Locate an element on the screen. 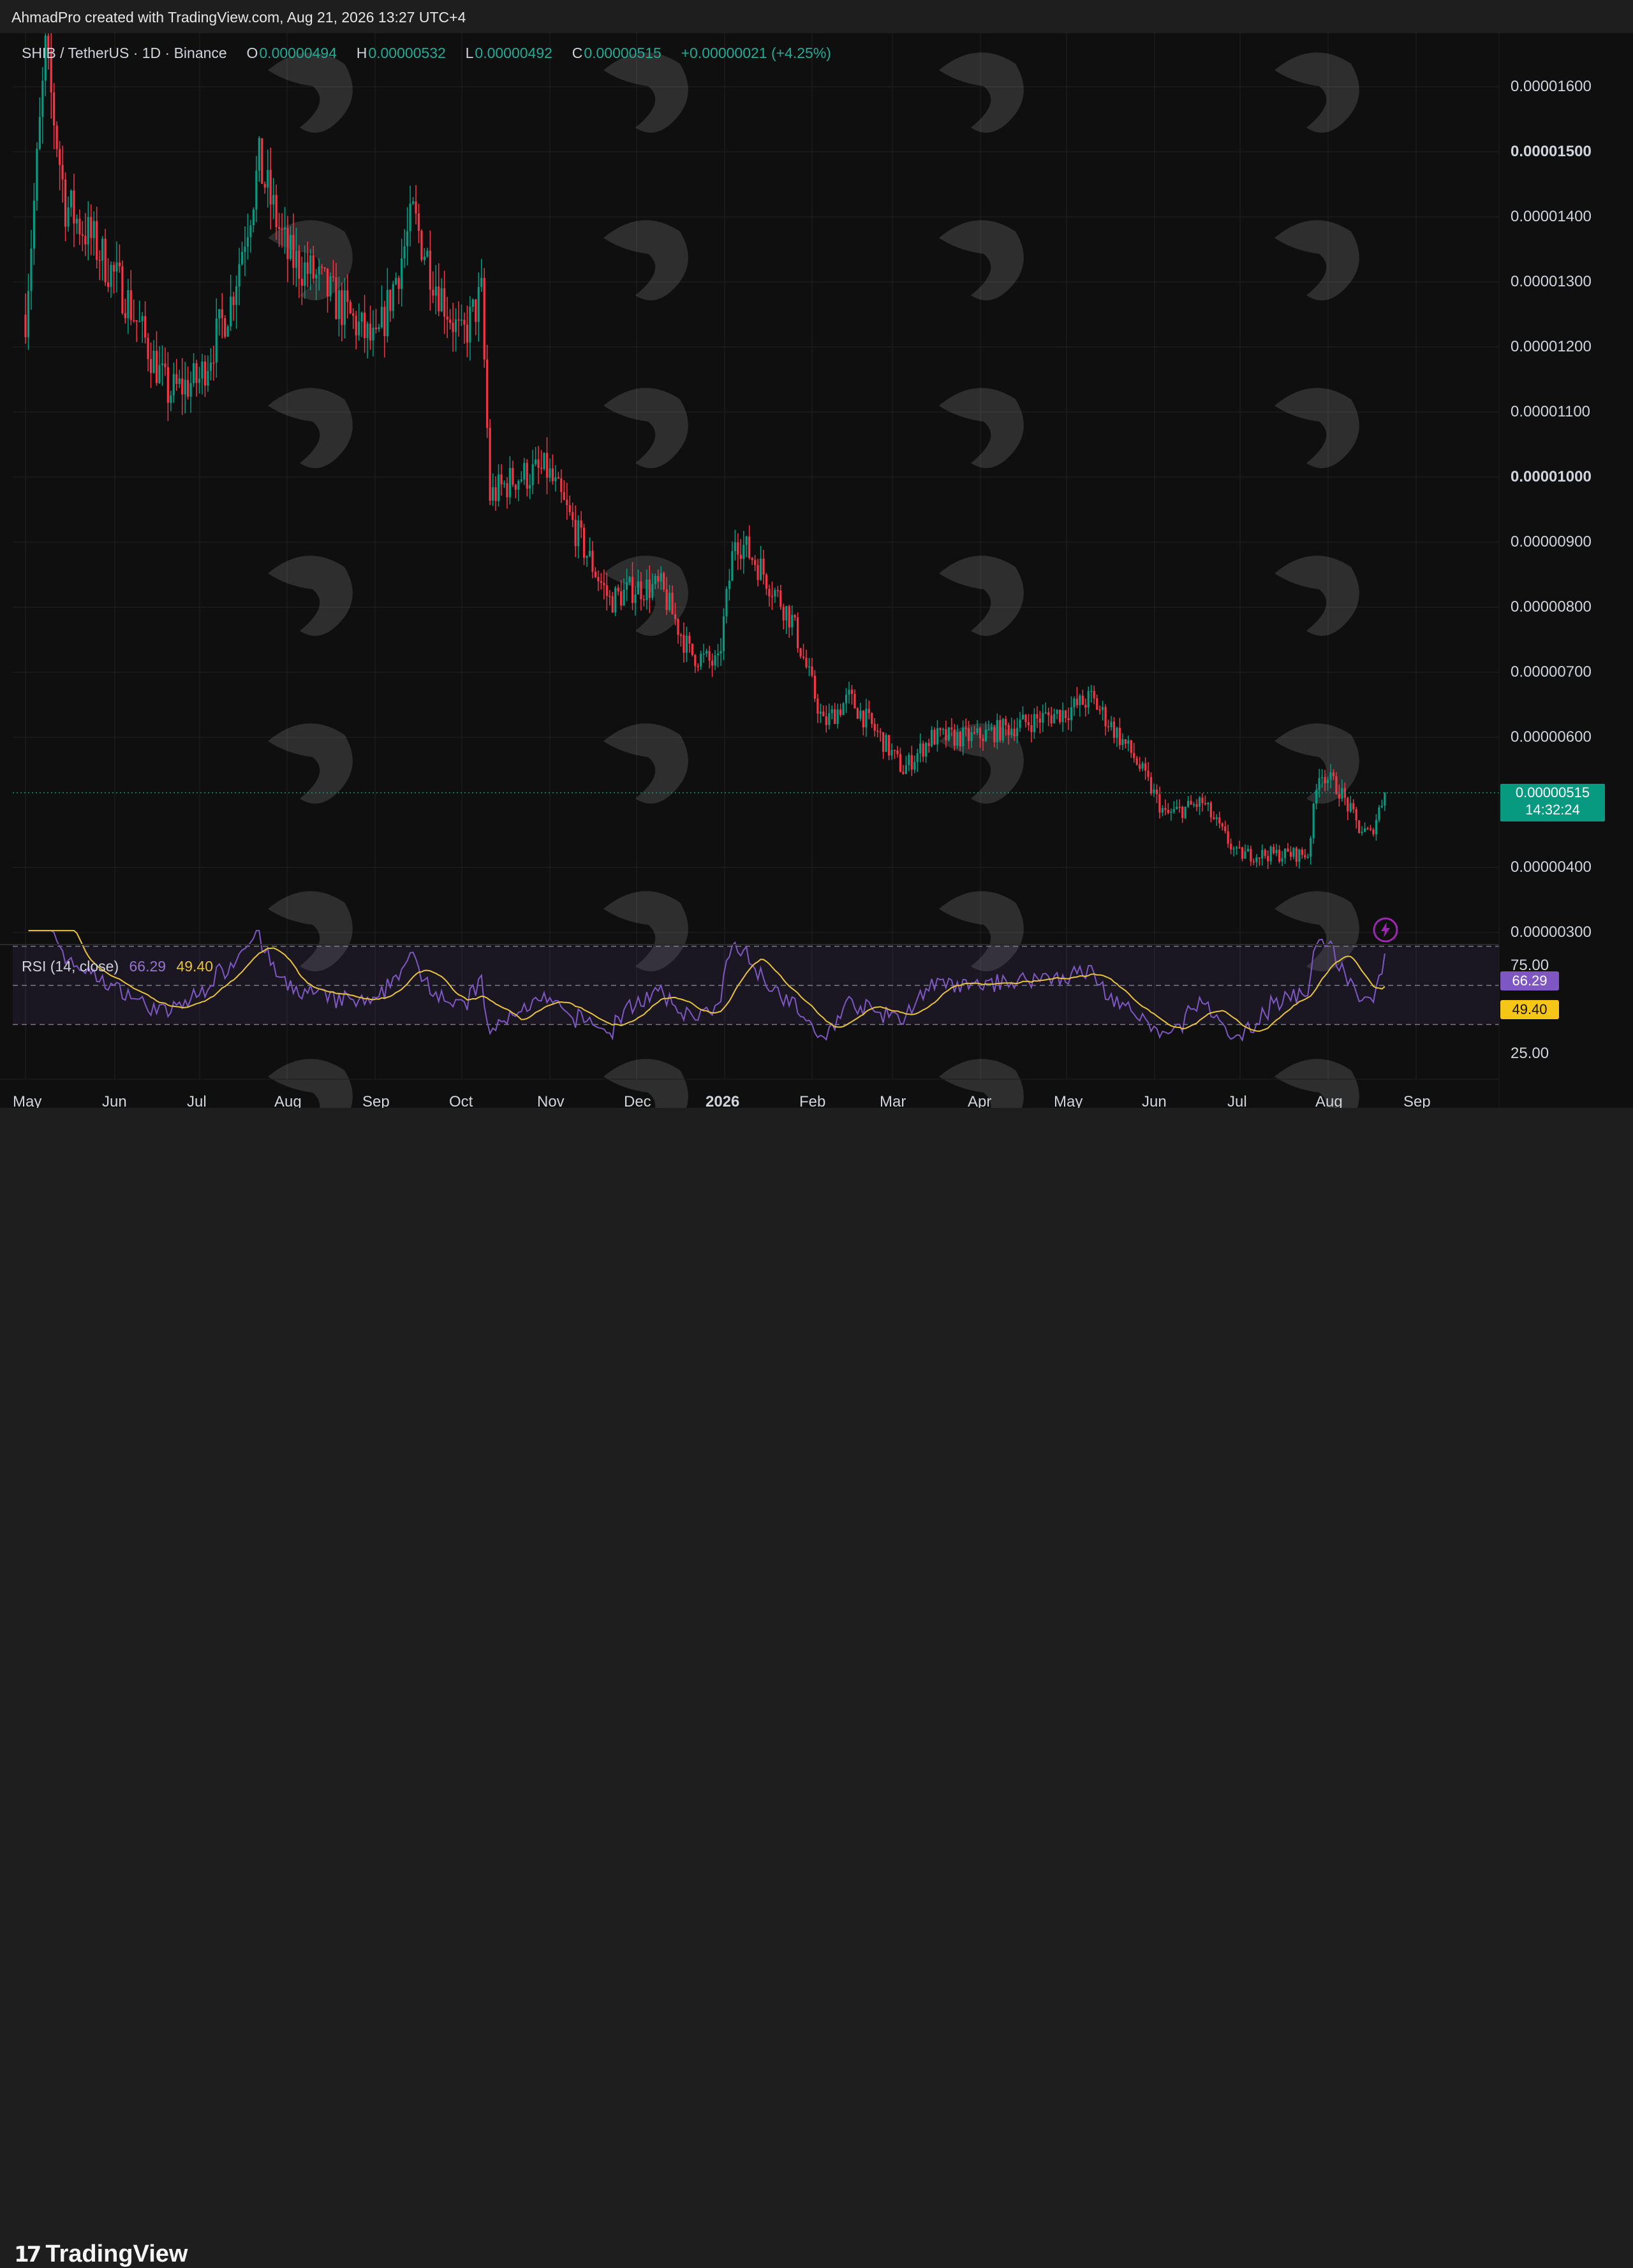 This screenshot has height=2268, width=1633. rsi-title: RSI (14, close) is located at coordinates (70, 966).